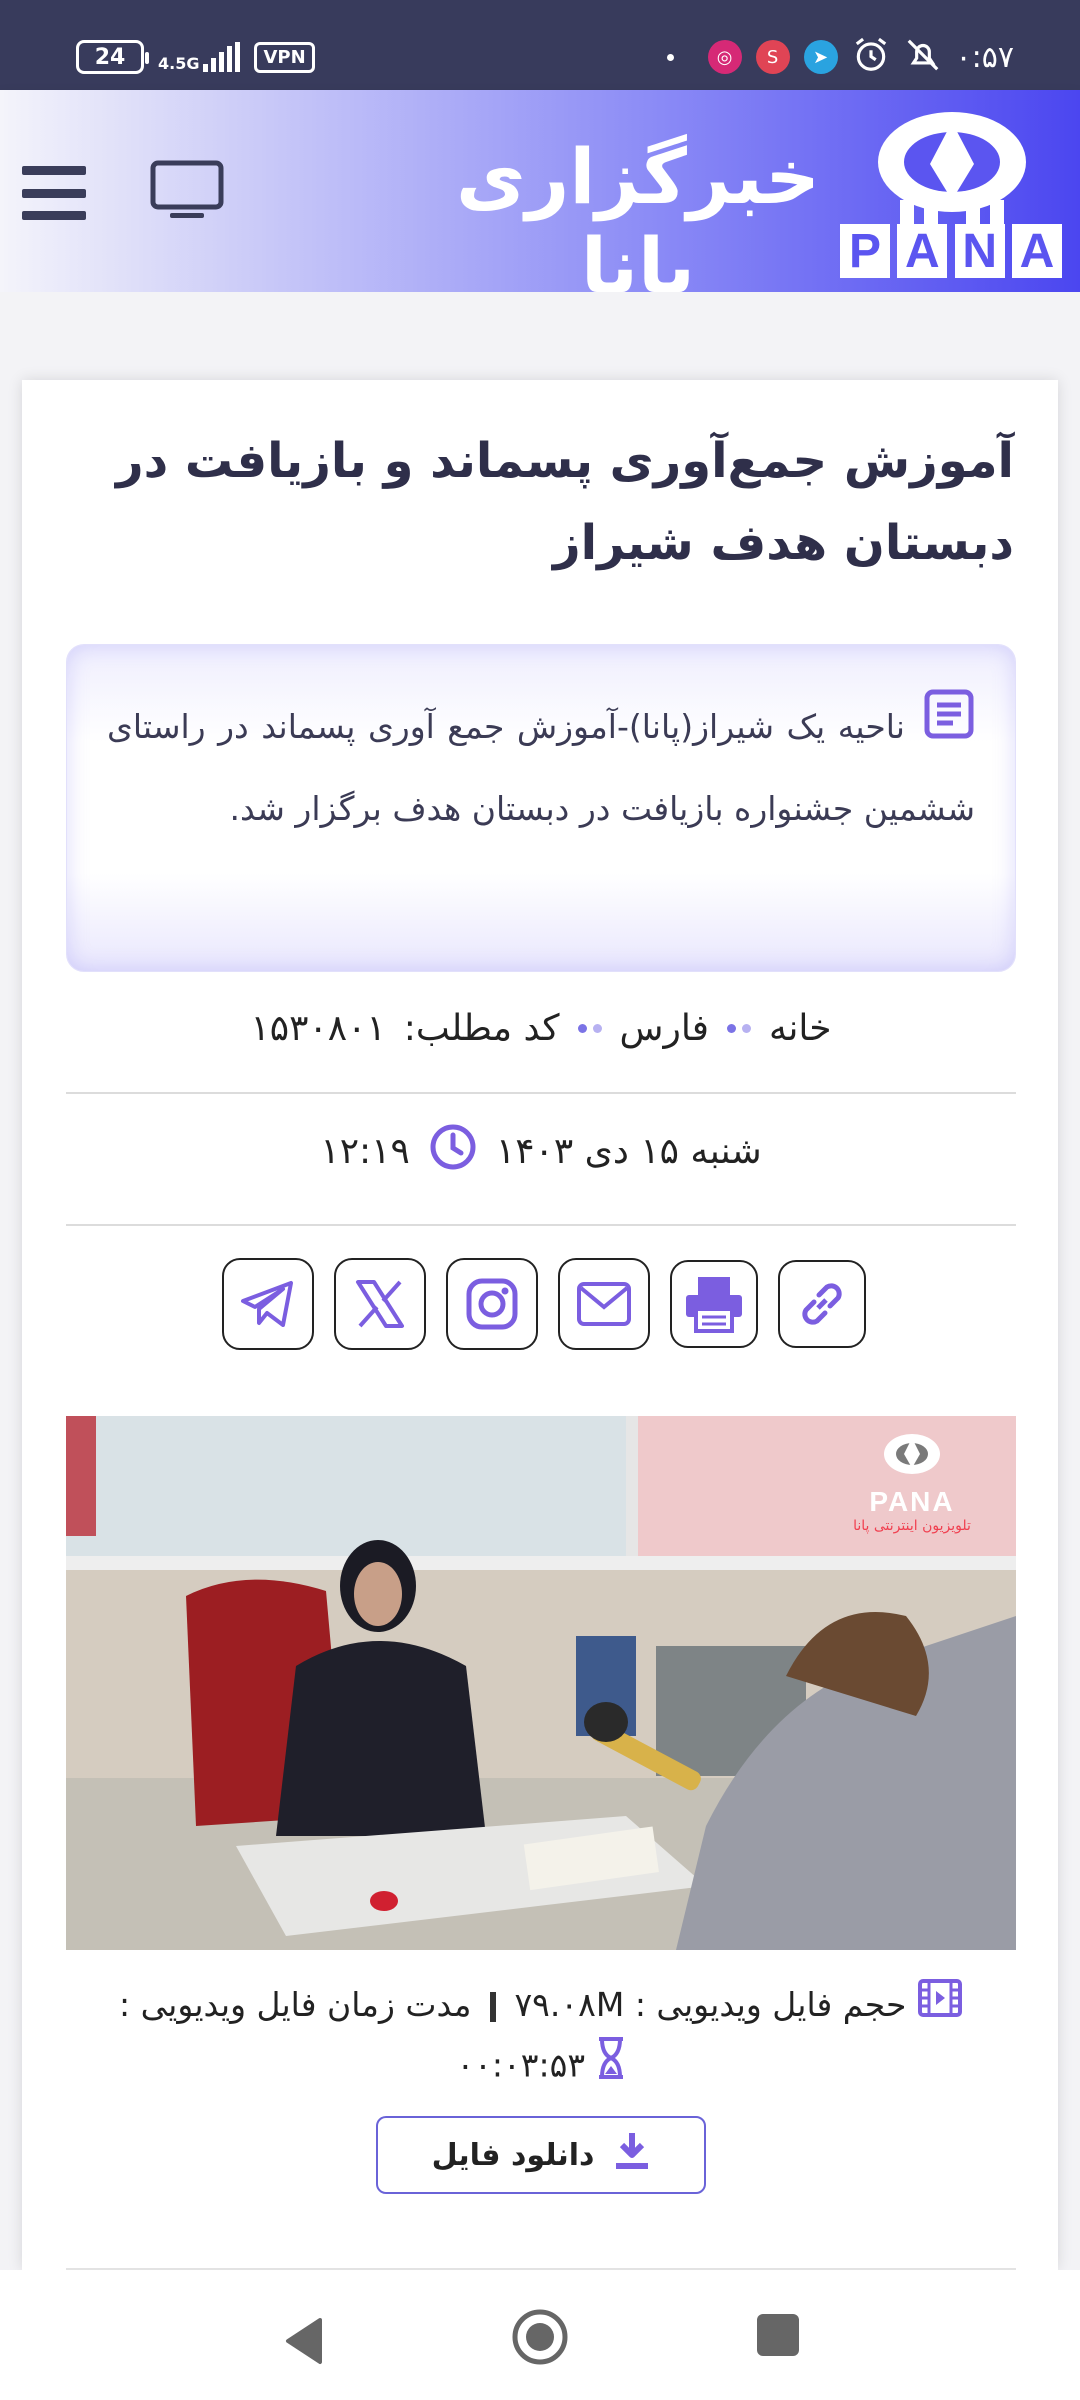 This screenshot has height=2400, width=1080. I want to click on download-label: دانلود فایل, so click(513, 2155).